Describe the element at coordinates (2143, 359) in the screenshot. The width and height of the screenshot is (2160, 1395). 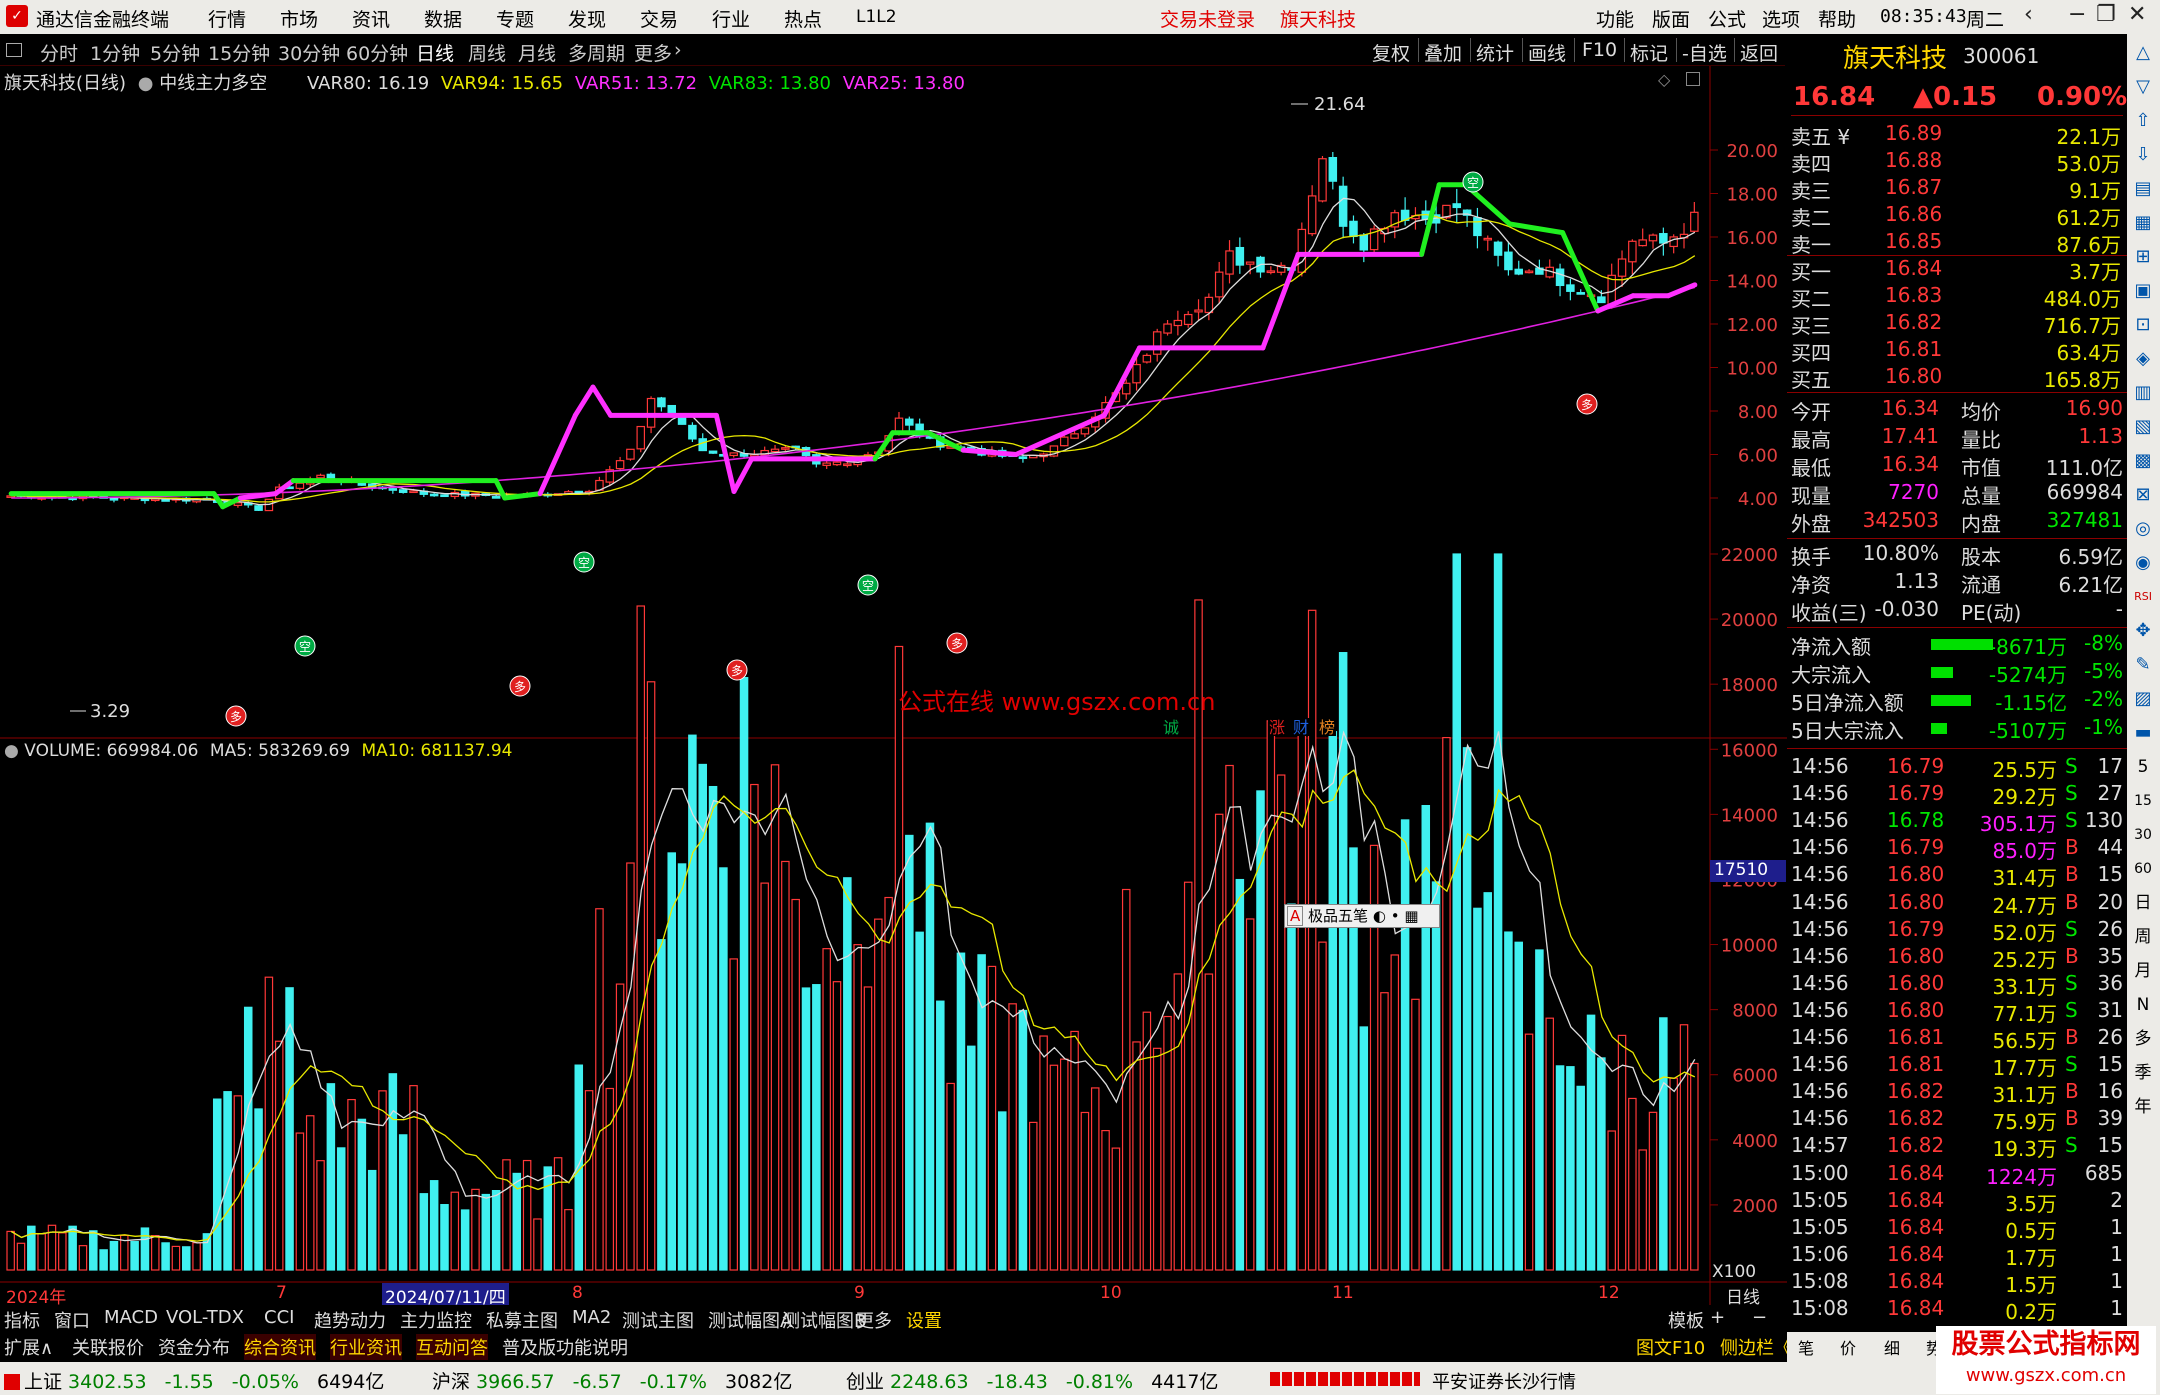
I see `diamond-icon: ◈` at that location.